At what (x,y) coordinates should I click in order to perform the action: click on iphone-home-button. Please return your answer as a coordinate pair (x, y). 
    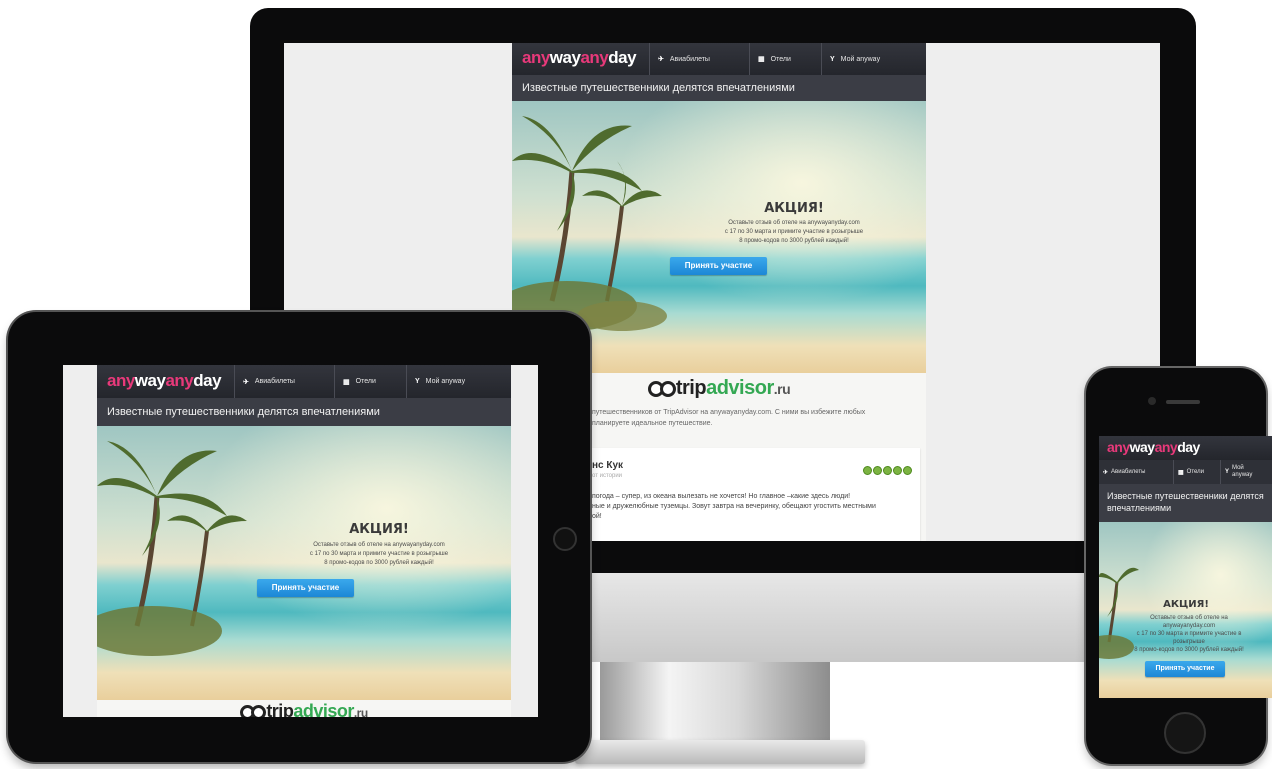
    Looking at the image, I should click on (1185, 733).